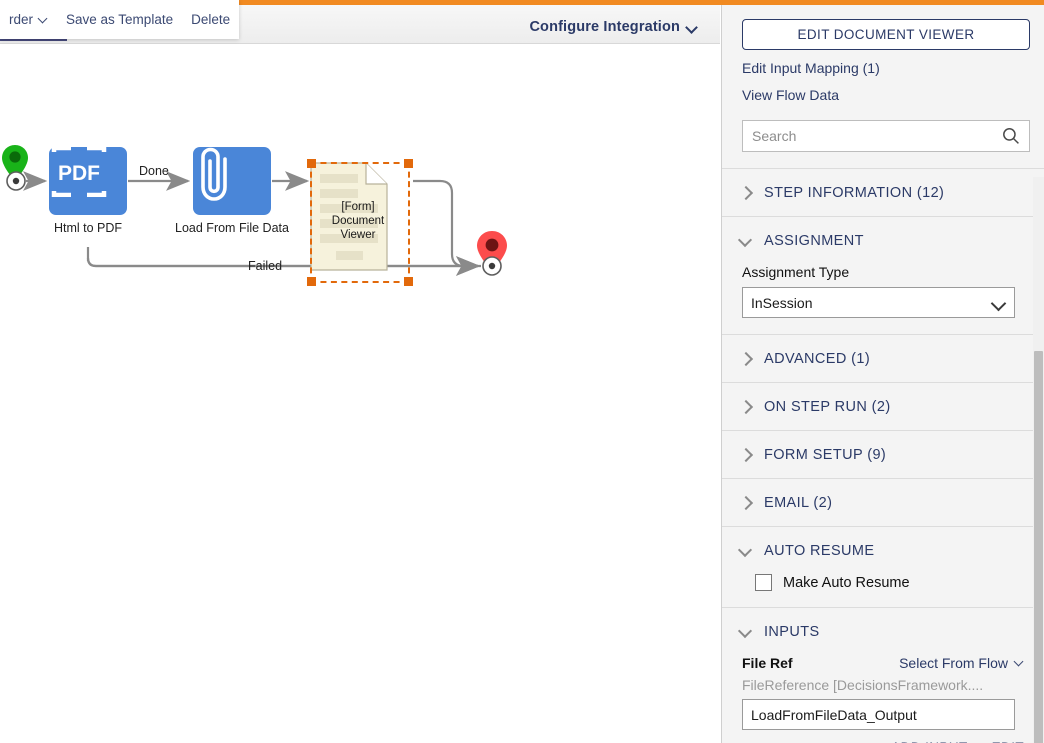 The image size is (1044, 743). What do you see at coordinates (883, 631) in the screenshot?
I see `section-header-inputs: INPUTS` at bounding box center [883, 631].